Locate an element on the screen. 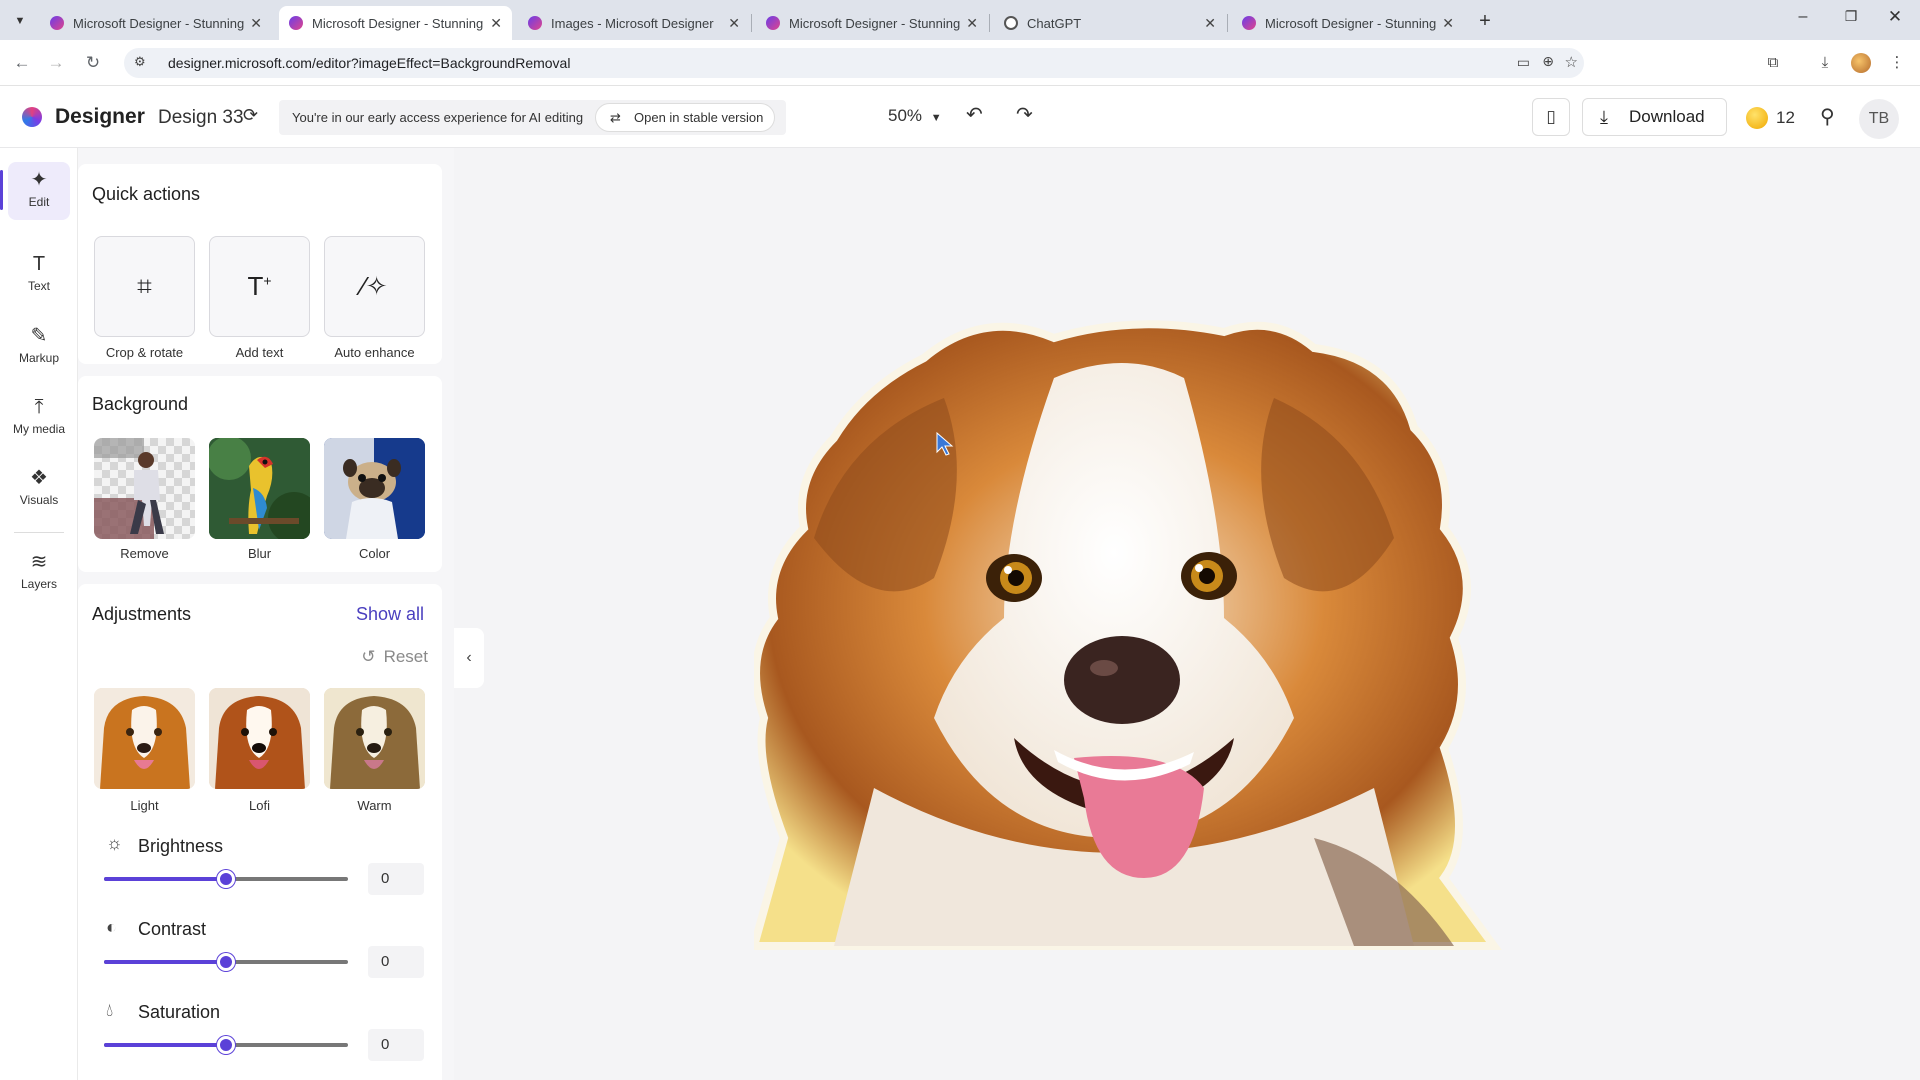 The height and width of the screenshot is (1080, 1920). browser-tab: Images - Microsoft Designer ✕ is located at coordinates (634, 23).